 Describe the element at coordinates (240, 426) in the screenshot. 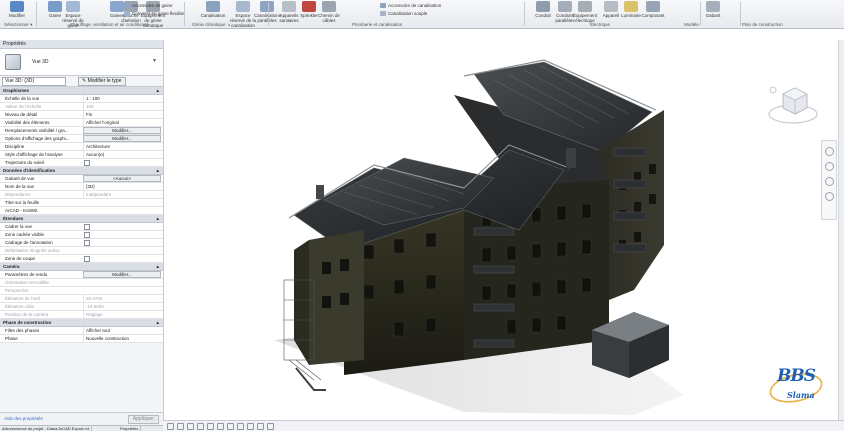

I see `show-crop-icon` at that location.